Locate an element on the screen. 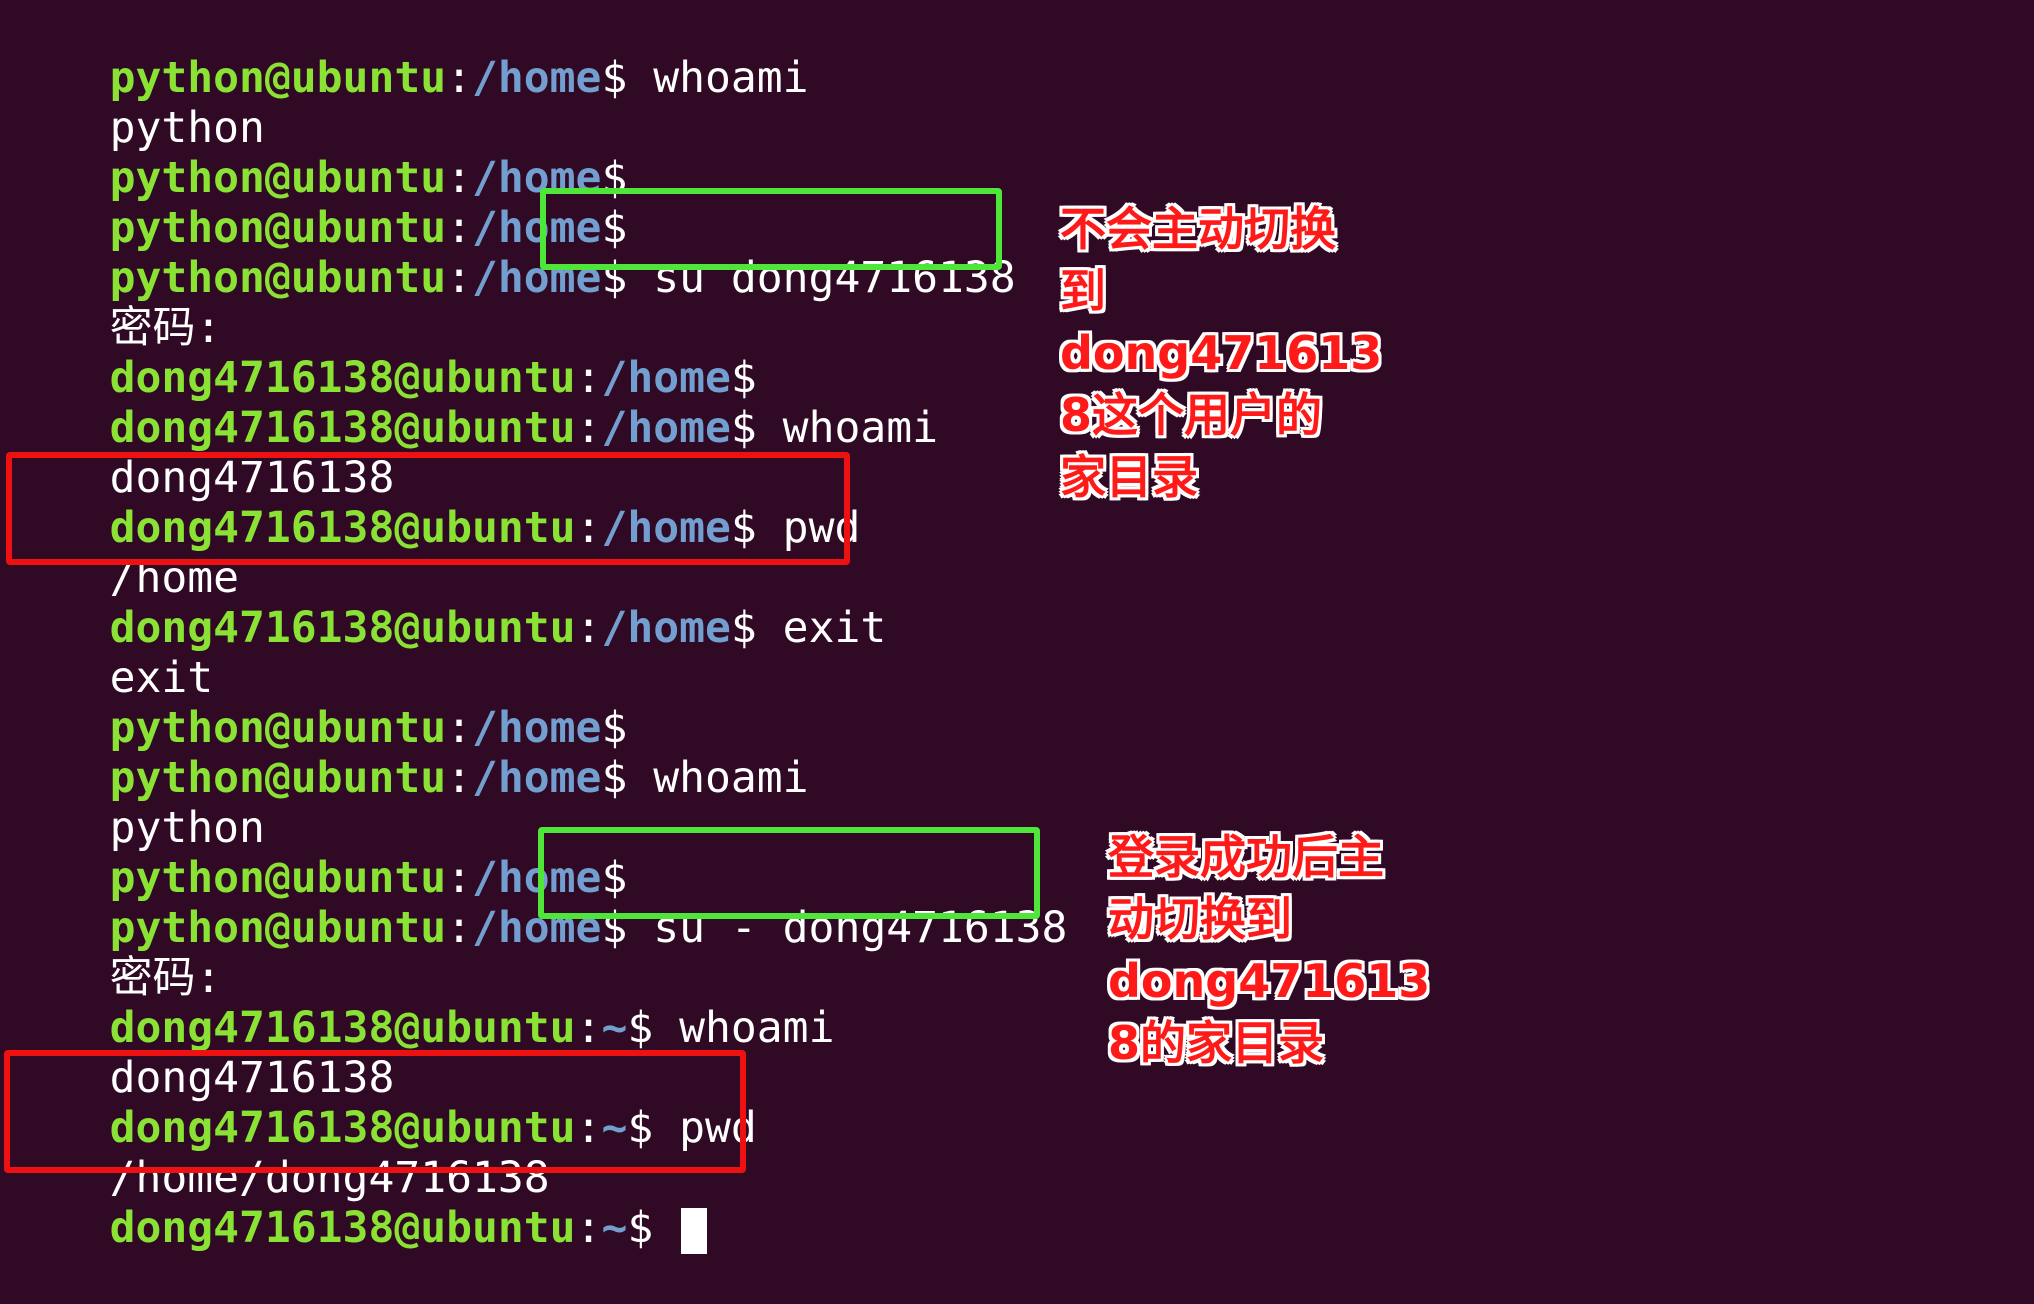 This screenshot has width=2034, height=1304. terminal-line: dong4716138@ubuntu:~$ whoami is located at coordinates (472, 1028).